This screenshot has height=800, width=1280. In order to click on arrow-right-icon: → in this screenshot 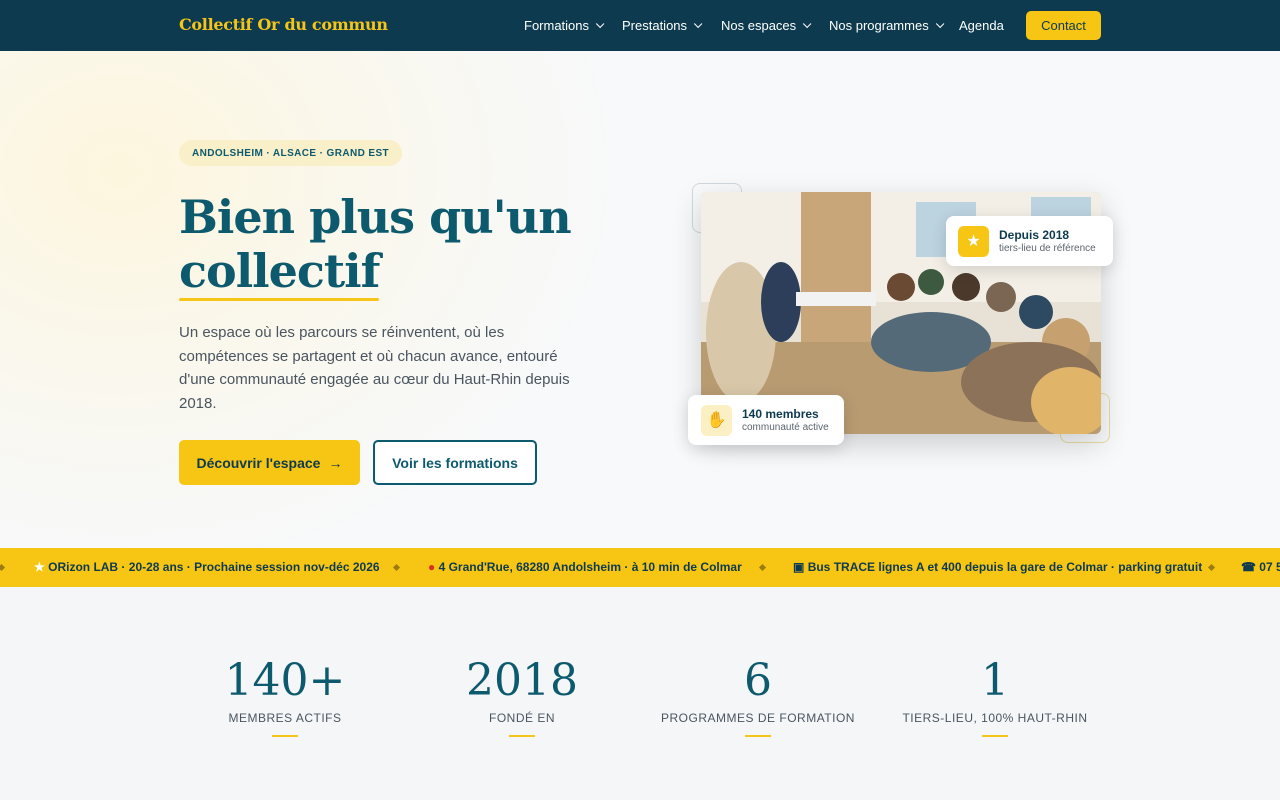, I will do `click(335, 462)`.